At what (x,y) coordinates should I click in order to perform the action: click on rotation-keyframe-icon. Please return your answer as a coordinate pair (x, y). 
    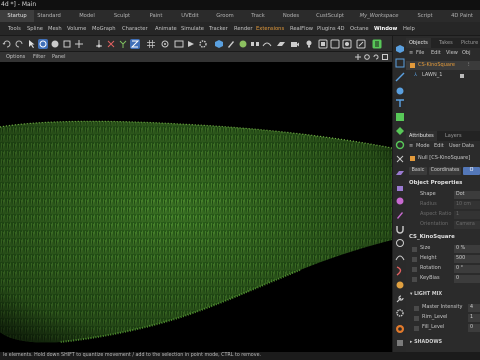
    Looking at the image, I should click on (414, 269).